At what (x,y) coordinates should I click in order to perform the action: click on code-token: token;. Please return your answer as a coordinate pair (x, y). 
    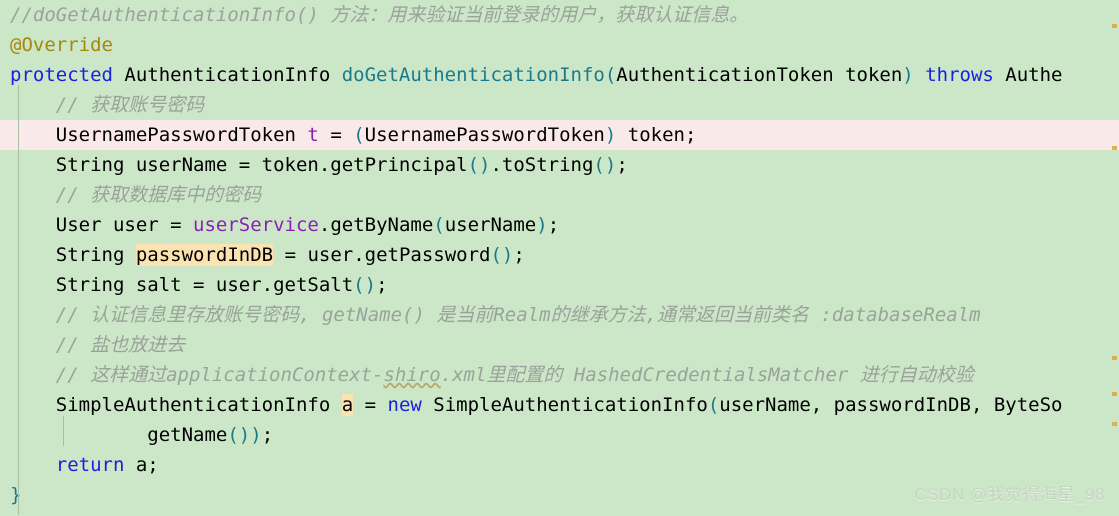
    Looking at the image, I should click on (656, 135).